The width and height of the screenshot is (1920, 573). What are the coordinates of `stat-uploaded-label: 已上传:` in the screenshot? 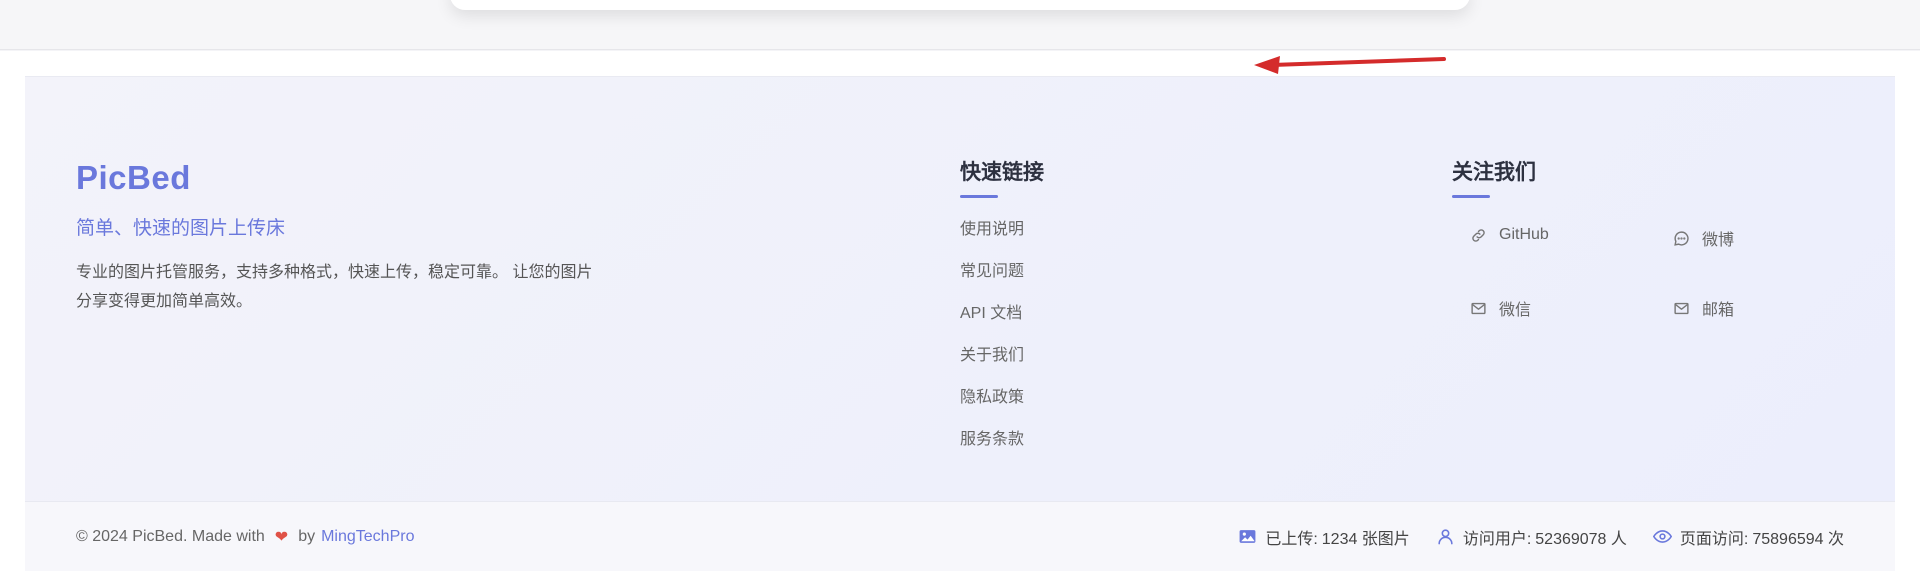 It's located at (1291, 539).